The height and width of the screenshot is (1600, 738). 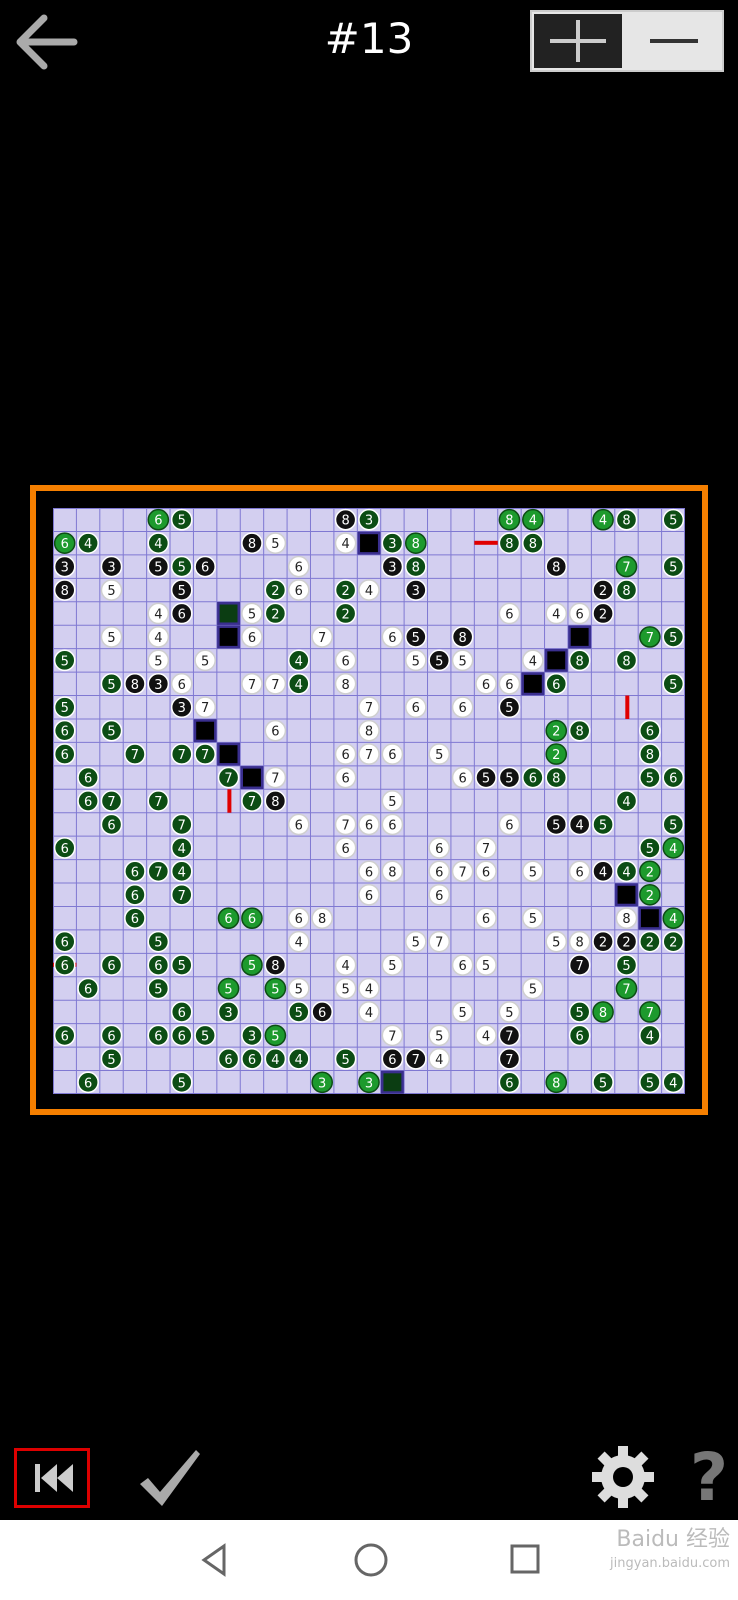 I want to click on help-button: ?, so click(x=709, y=1478).